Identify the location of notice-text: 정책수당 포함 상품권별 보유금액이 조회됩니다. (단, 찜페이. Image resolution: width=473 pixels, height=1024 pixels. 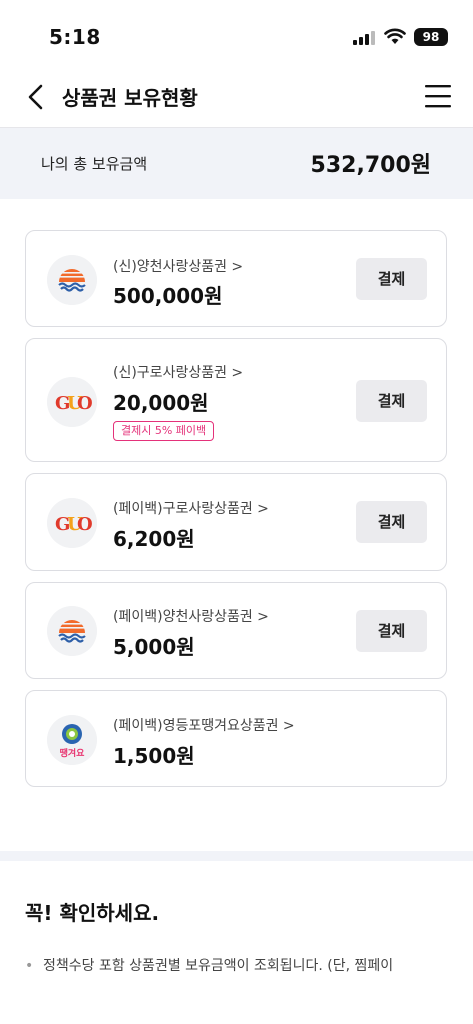
(218, 966).